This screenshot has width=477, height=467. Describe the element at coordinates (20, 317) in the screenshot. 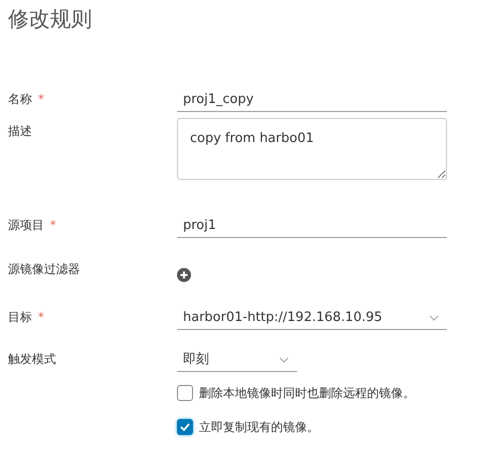

I see `field-label: 目标` at that location.